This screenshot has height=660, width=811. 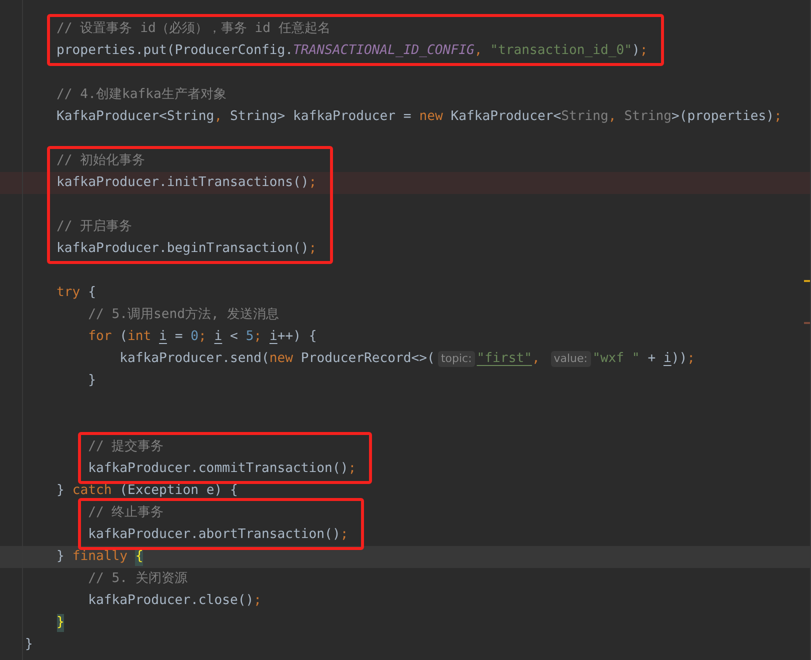 What do you see at coordinates (186, 183) in the screenshot?
I see `code-line: kafkaProducer.initTransactions();` at bounding box center [186, 183].